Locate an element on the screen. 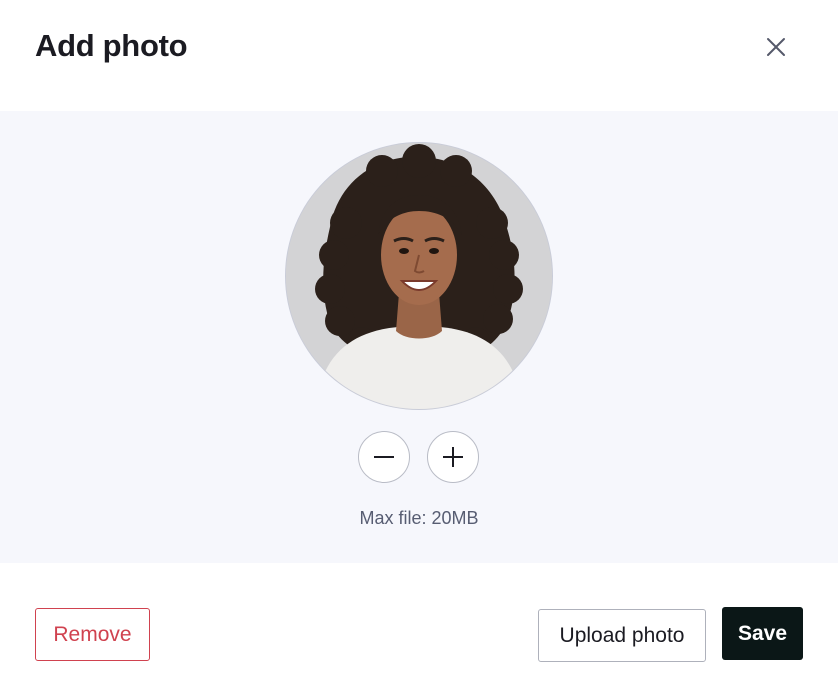  save-button: Save is located at coordinates (762, 633).